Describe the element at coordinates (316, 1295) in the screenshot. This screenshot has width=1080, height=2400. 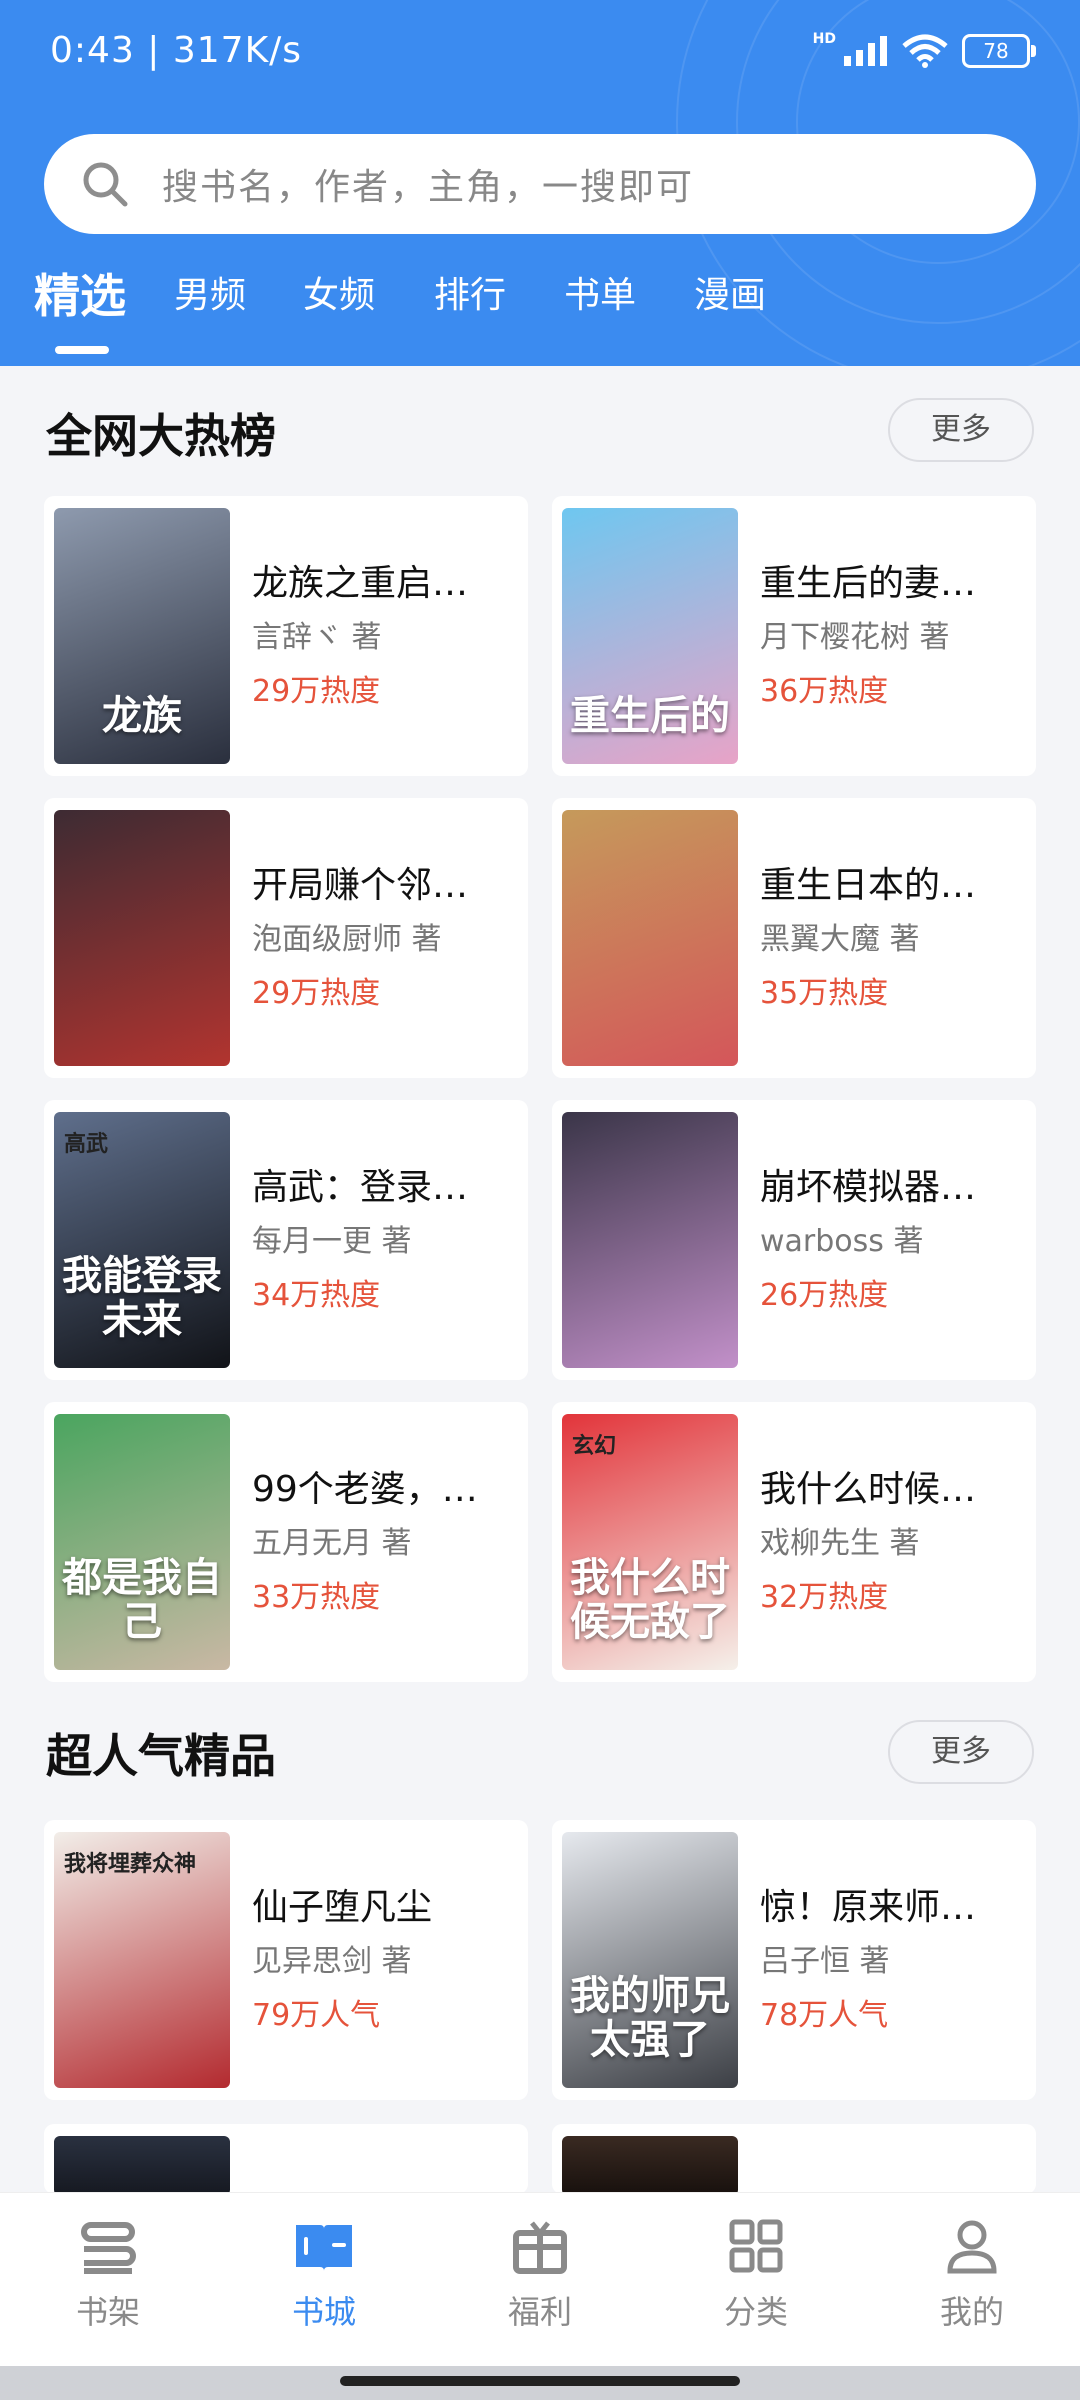
I see `book-heat: 34万热度` at that location.